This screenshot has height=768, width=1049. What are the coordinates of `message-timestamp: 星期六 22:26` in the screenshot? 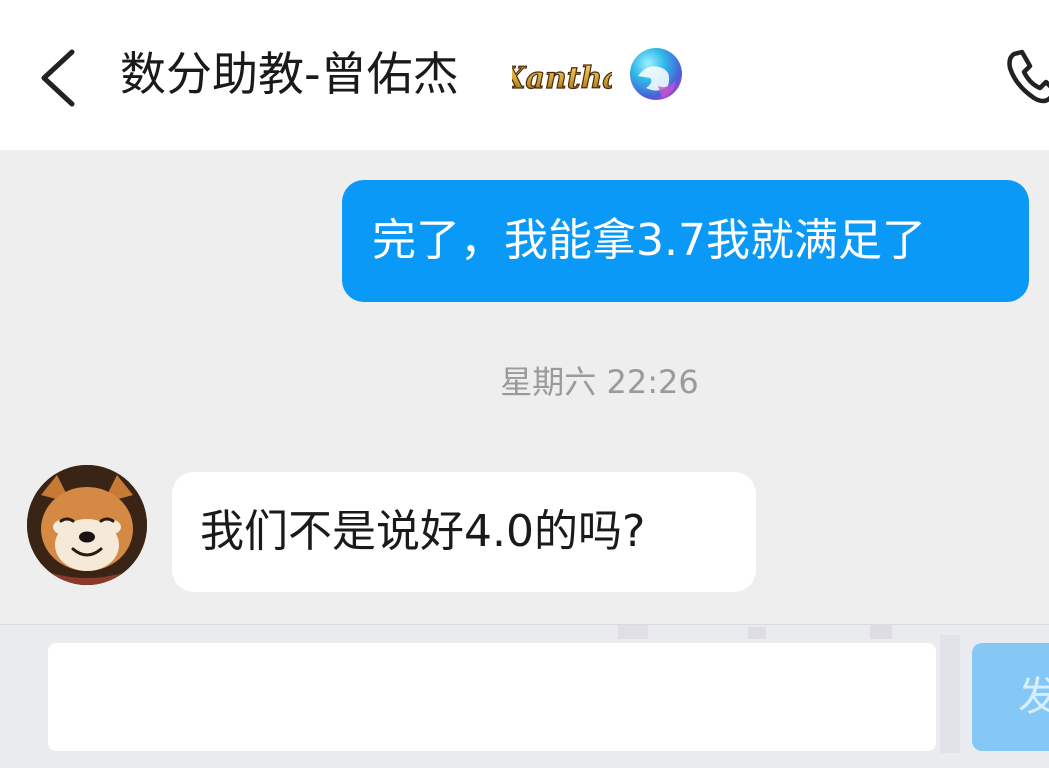 It's located at (599, 382).